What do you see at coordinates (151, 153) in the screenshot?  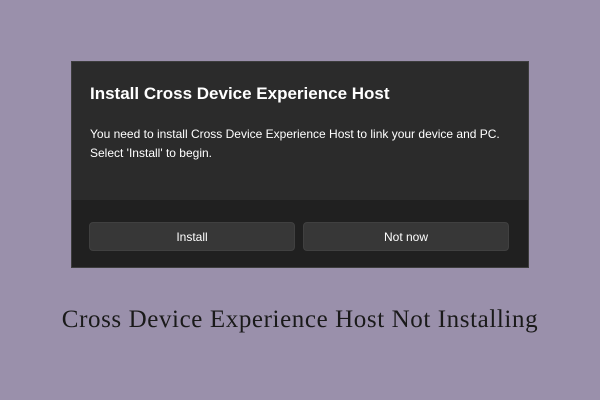 I see `dialog-message-line-2: Select 'Install' to begin.` at bounding box center [151, 153].